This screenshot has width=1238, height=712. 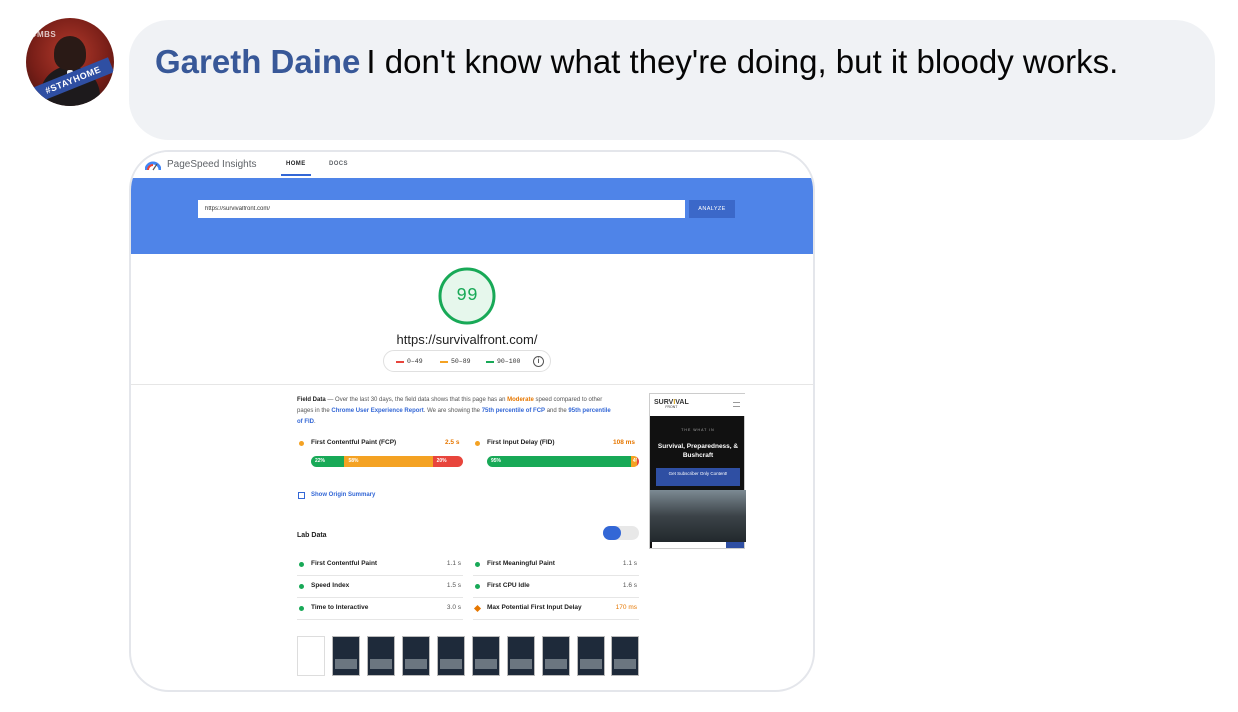 What do you see at coordinates (698, 405) in the screenshot?
I see `preview-header: SURVIVAL FRONT` at bounding box center [698, 405].